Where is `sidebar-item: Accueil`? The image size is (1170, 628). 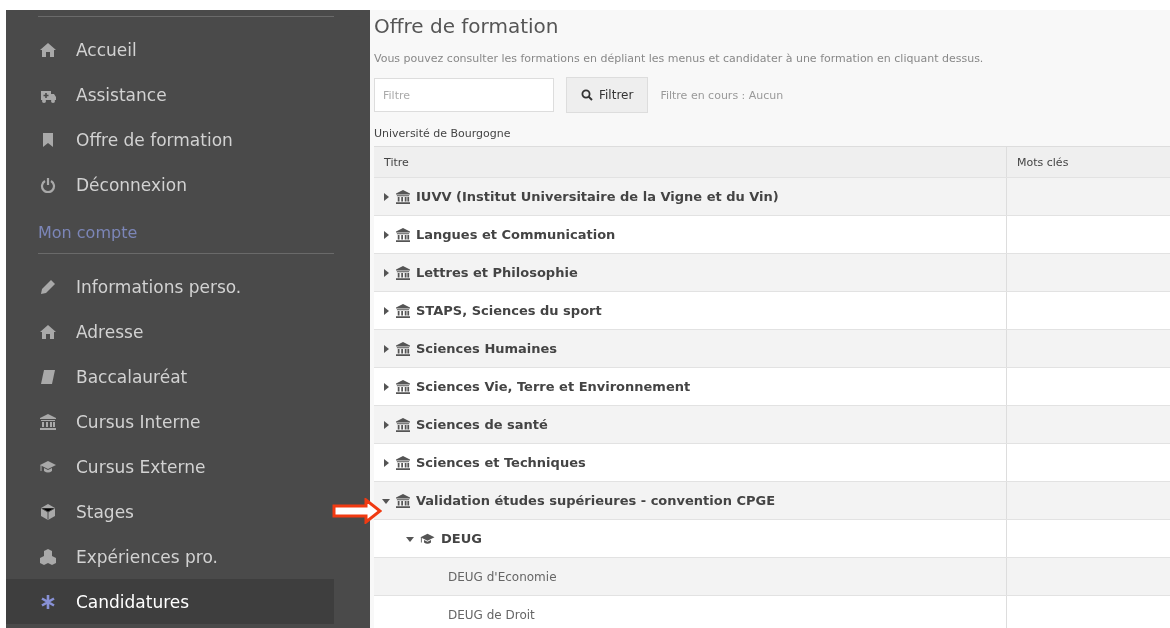 sidebar-item: Accueil is located at coordinates (170, 49).